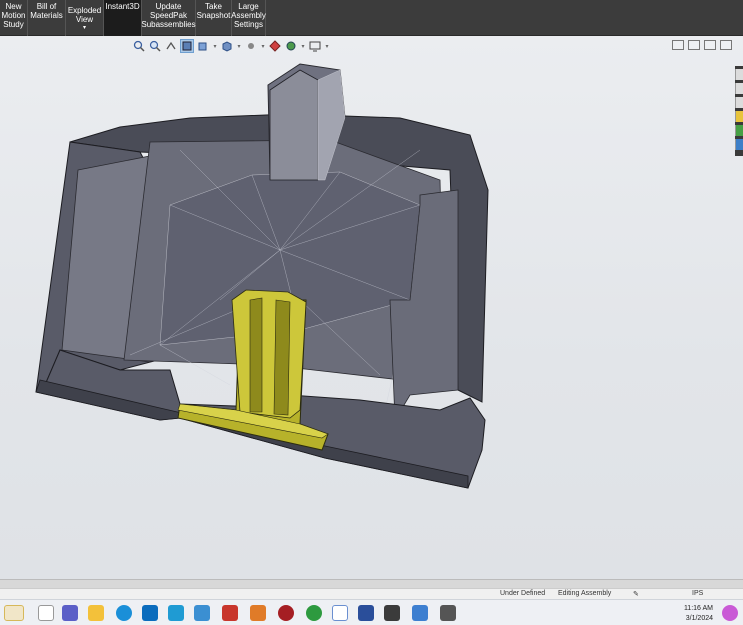  I want to click on bill-of-materials-button: Bill of Materials, so click(47, 18).